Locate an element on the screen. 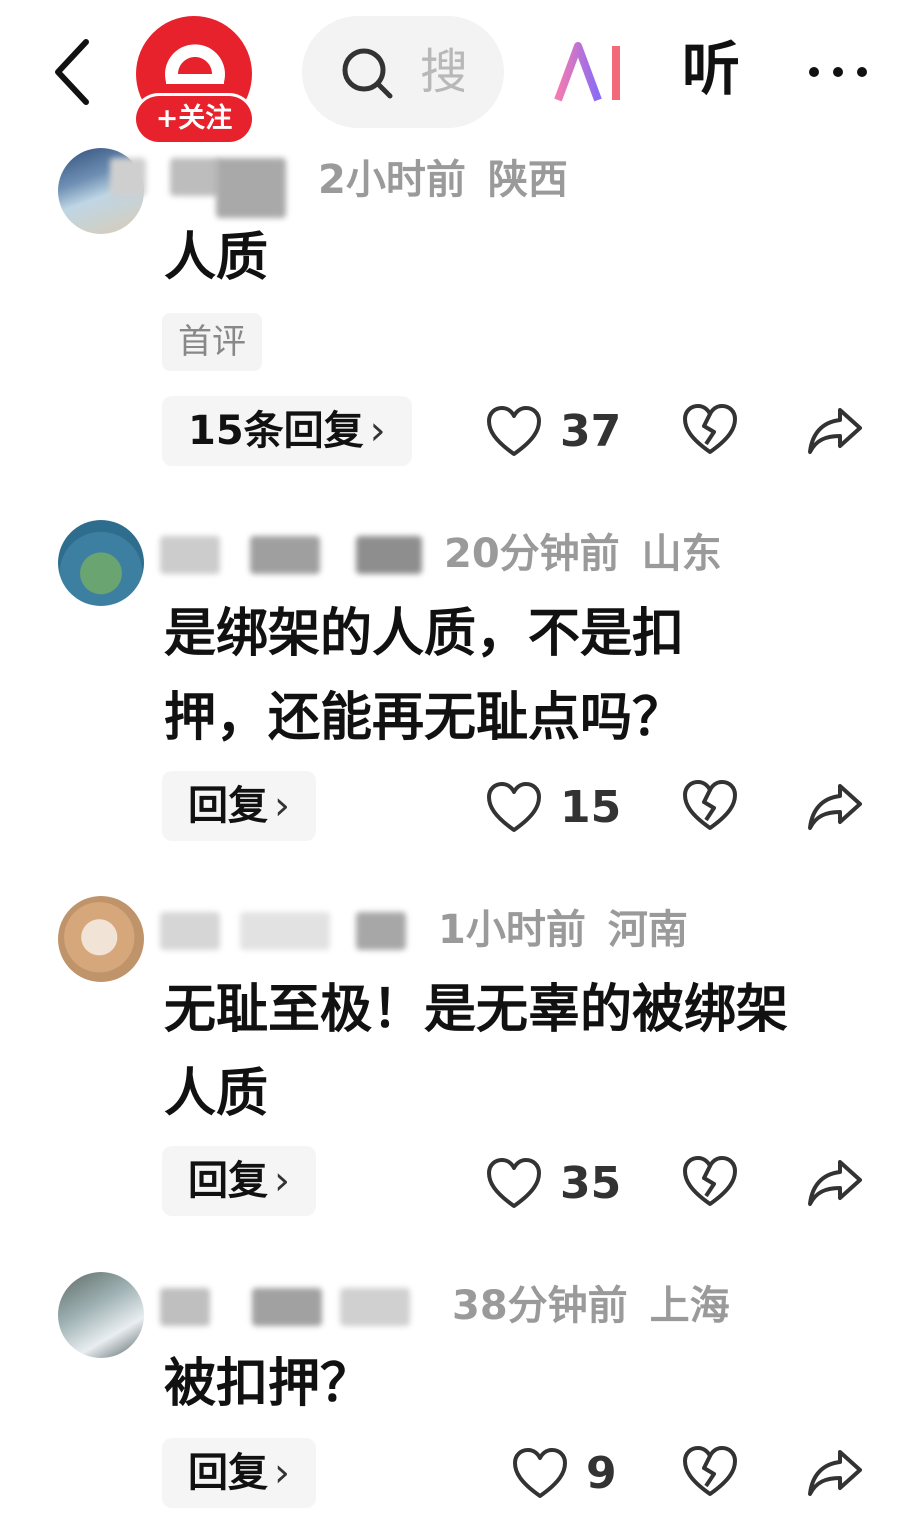  top-bar: +关注 搜 听 is located at coordinates (461, 72).